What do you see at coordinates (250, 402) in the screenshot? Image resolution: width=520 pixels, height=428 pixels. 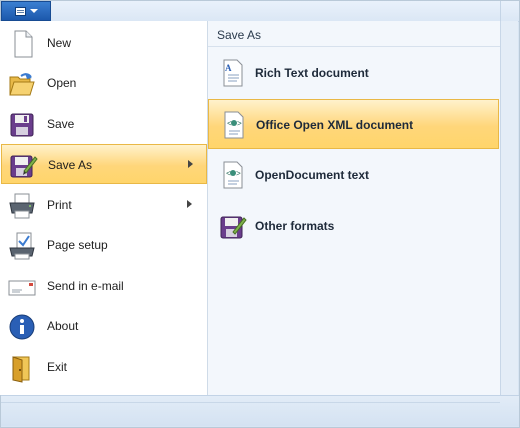 I see `footer-divider` at bounding box center [250, 402].